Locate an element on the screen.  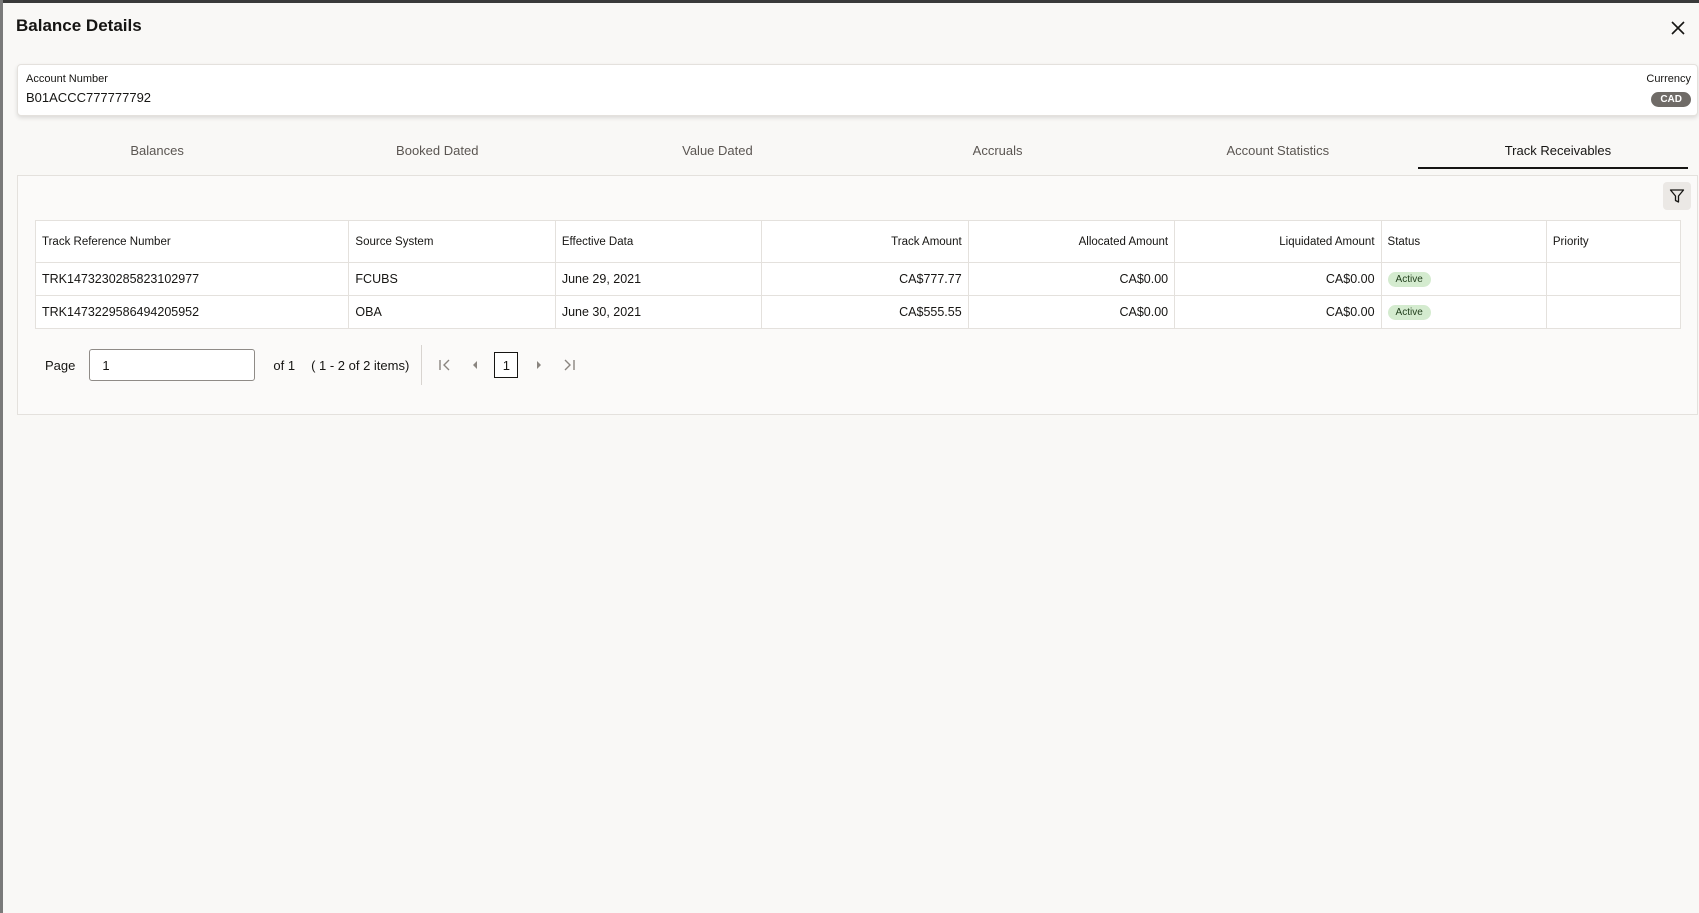
filter-button is located at coordinates (1677, 196).